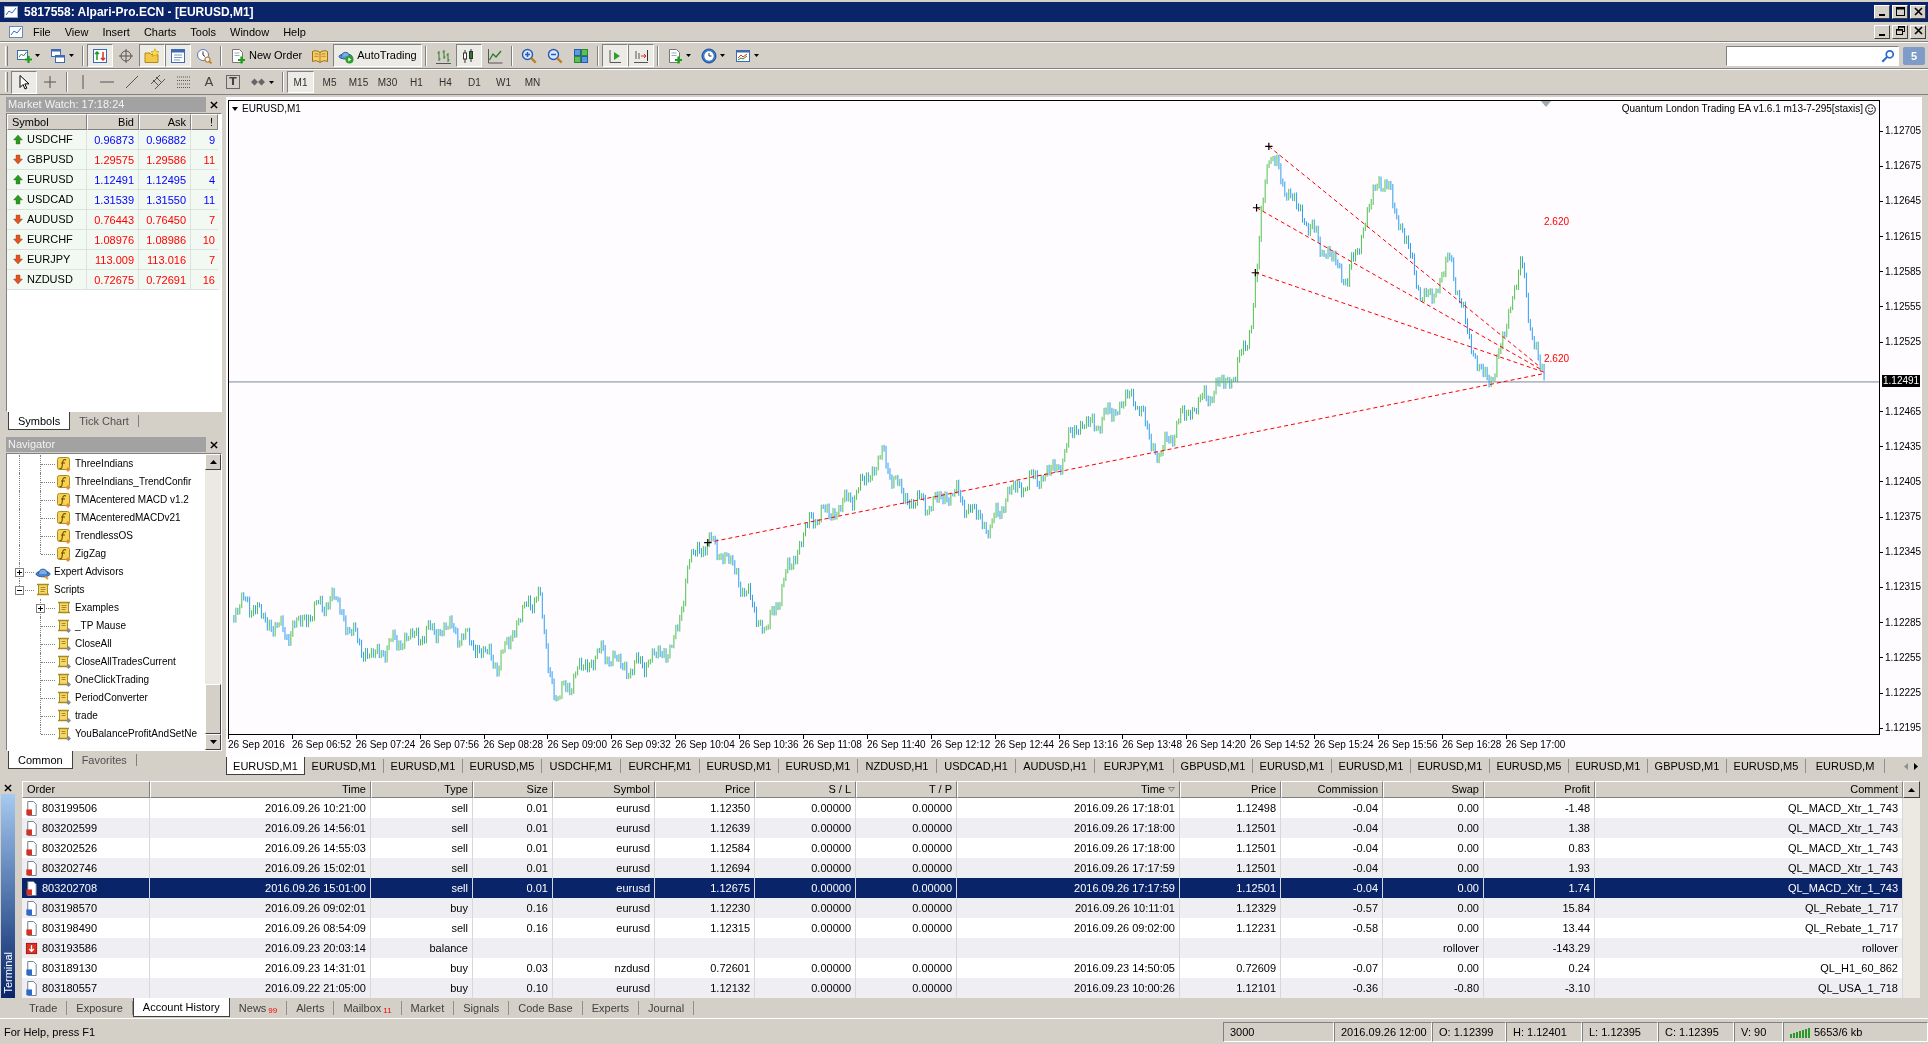 The height and width of the screenshot is (1044, 1928). What do you see at coordinates (133, 482) in the screenshot?
I see `tree-item: ThreeIndians_TrendConfir` at bounding box center [133, 482].